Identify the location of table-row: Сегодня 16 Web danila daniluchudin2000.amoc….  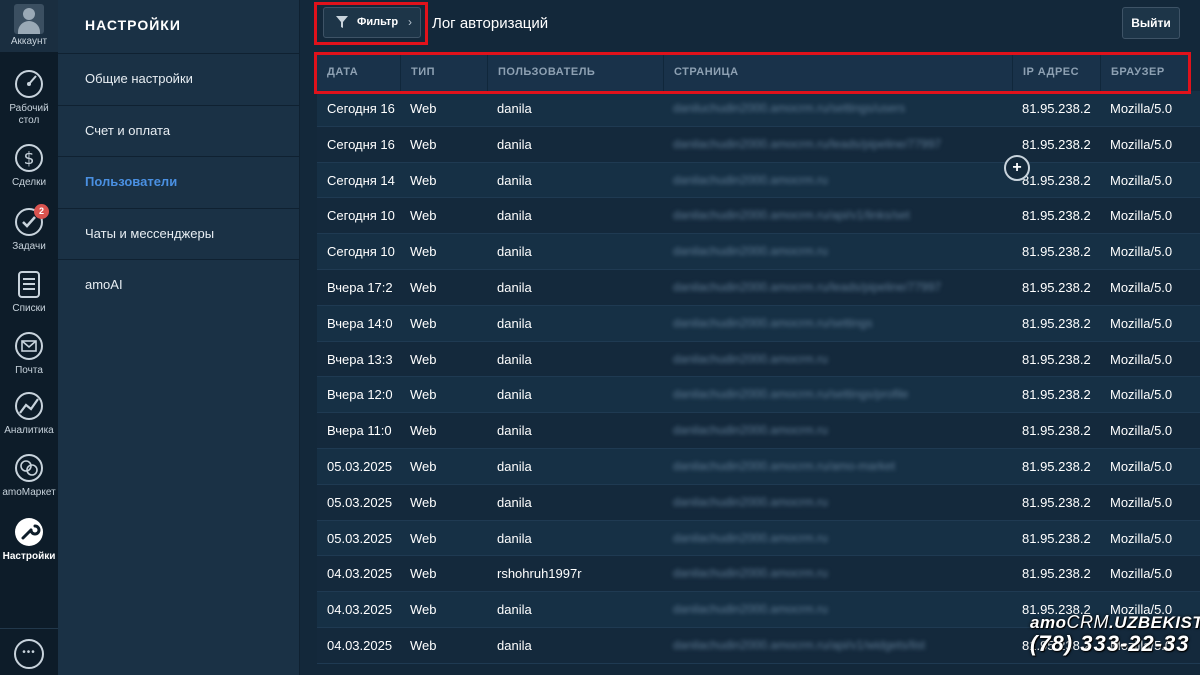
(758, 109).